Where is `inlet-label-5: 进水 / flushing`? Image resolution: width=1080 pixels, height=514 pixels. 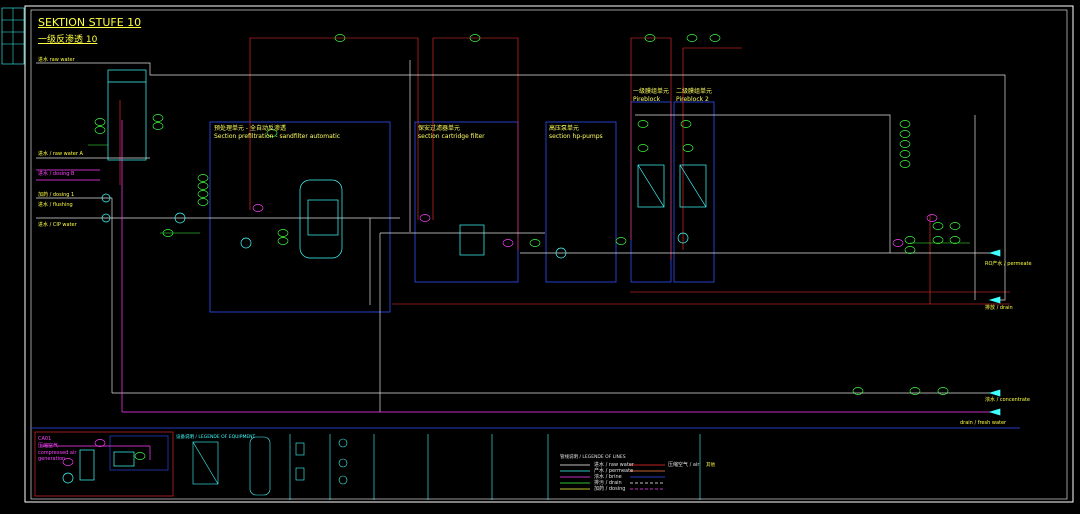 inlet-label-5: 进水 / flushing is located at coordinates (55, 205).